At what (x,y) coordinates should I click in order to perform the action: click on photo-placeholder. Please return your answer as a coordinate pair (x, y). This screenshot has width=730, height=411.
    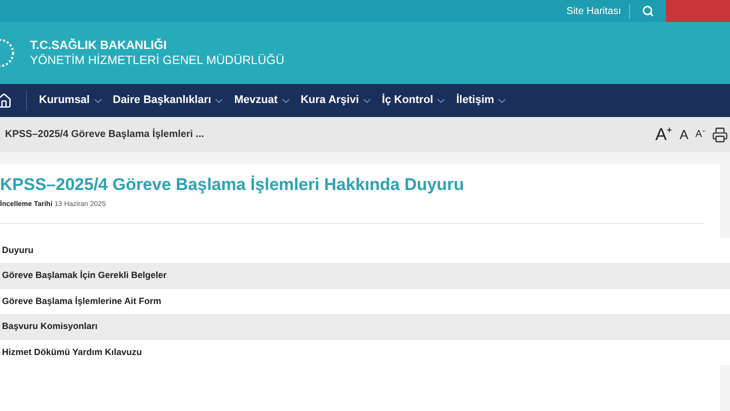
    Looking at the image, I should click on (698, 11).